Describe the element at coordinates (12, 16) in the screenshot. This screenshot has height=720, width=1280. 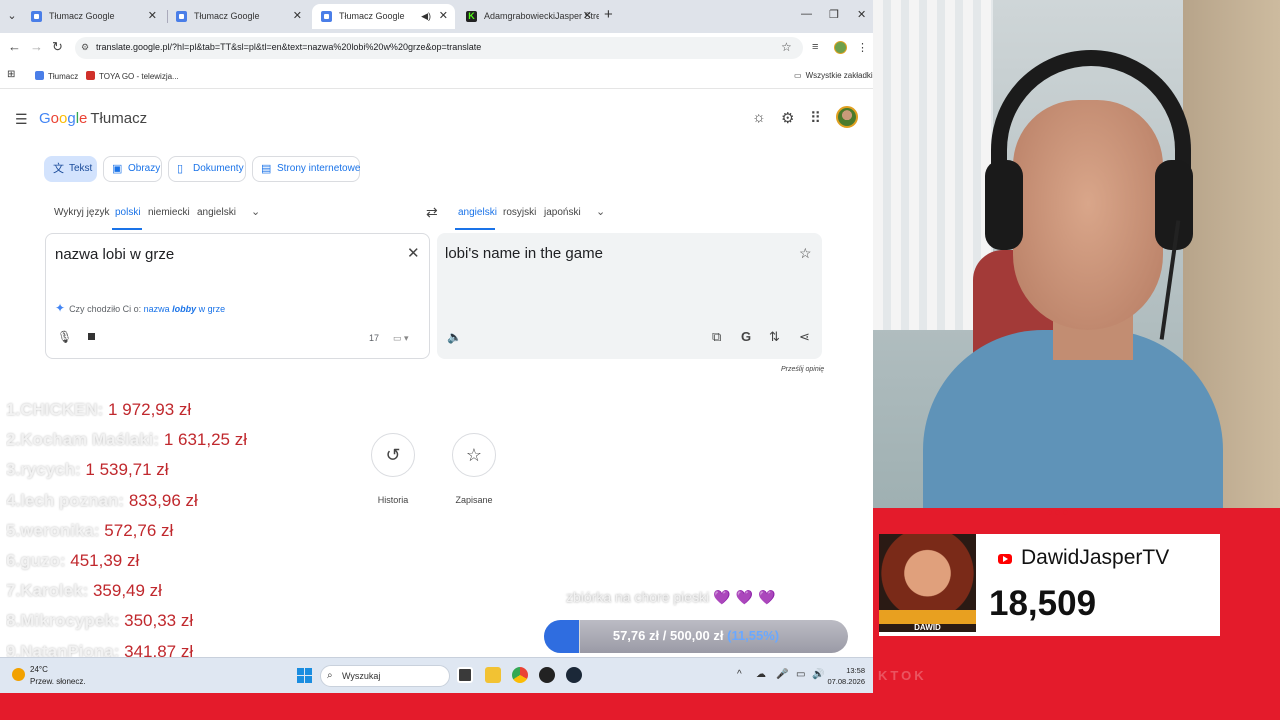
I see `tab-search-icon: ⌄` at that location.